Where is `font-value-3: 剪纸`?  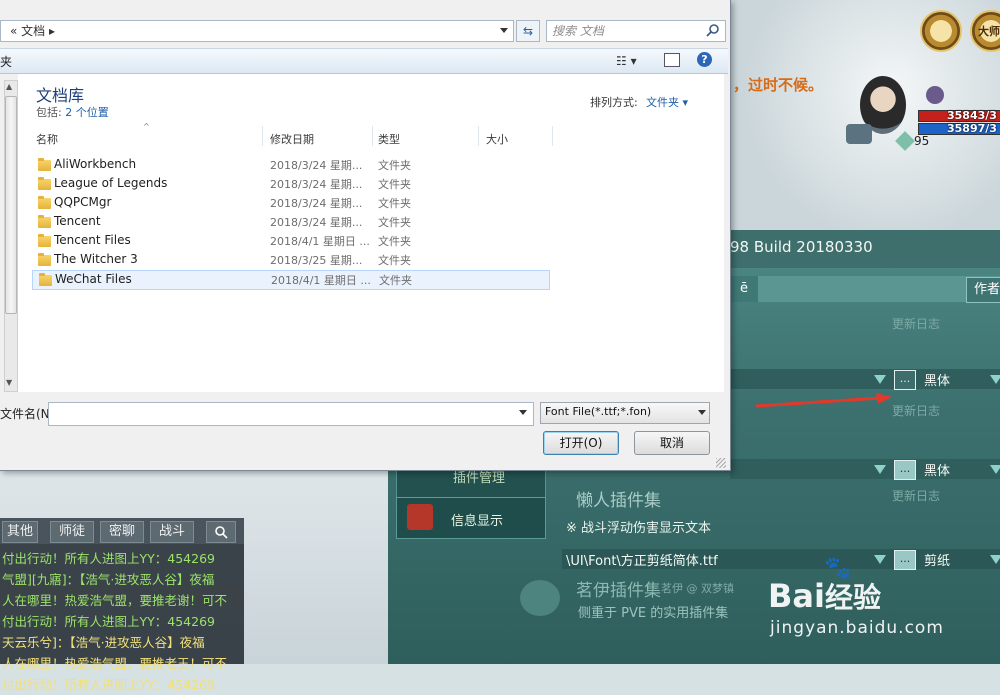 font-value-3: 剪纸 is located at coordinates (937, 561).